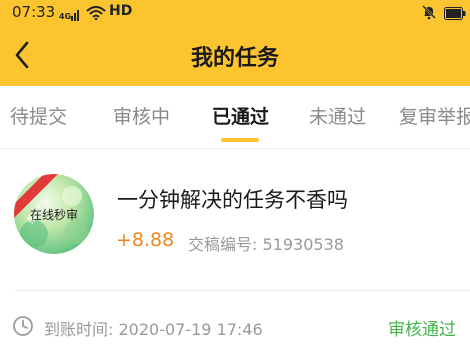 The height and width of the screenshot is (346, 470). What do you see at coordinates (190, 329) in the screenshot?
I see `arrival-time-value: 2020-07-19 17:46` at bounding box center [190, 329].